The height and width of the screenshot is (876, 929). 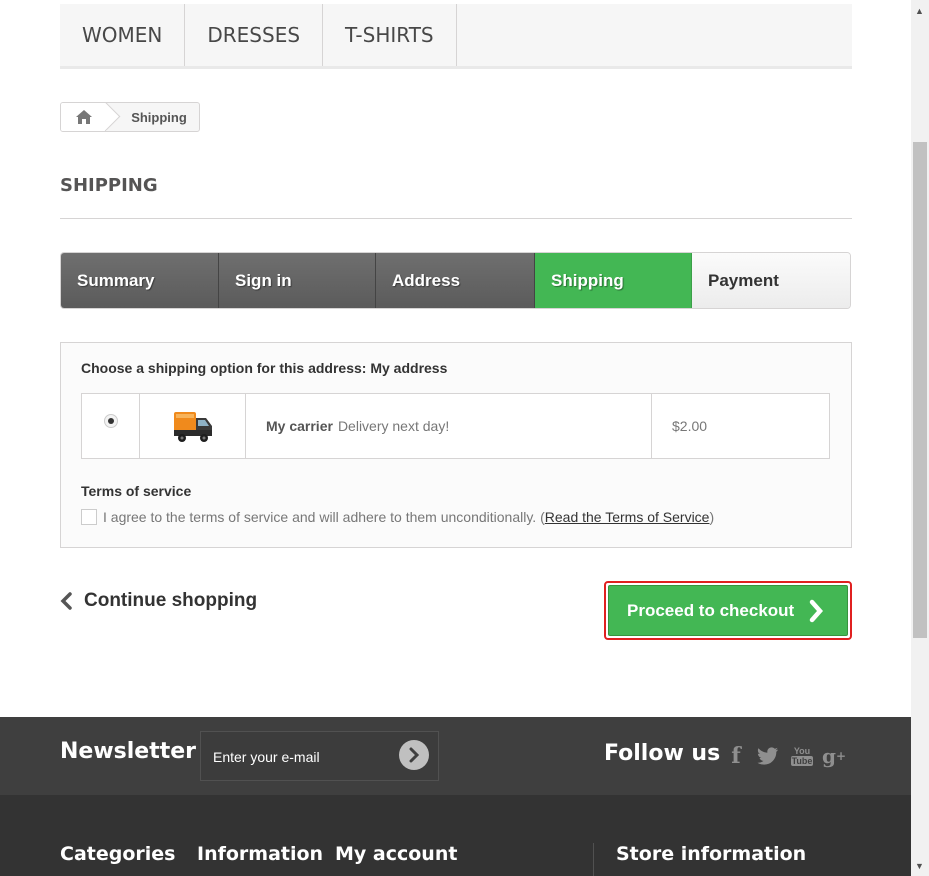 I want to click on carrier-delay: Delivery next day!, so click(x=393, y=426).